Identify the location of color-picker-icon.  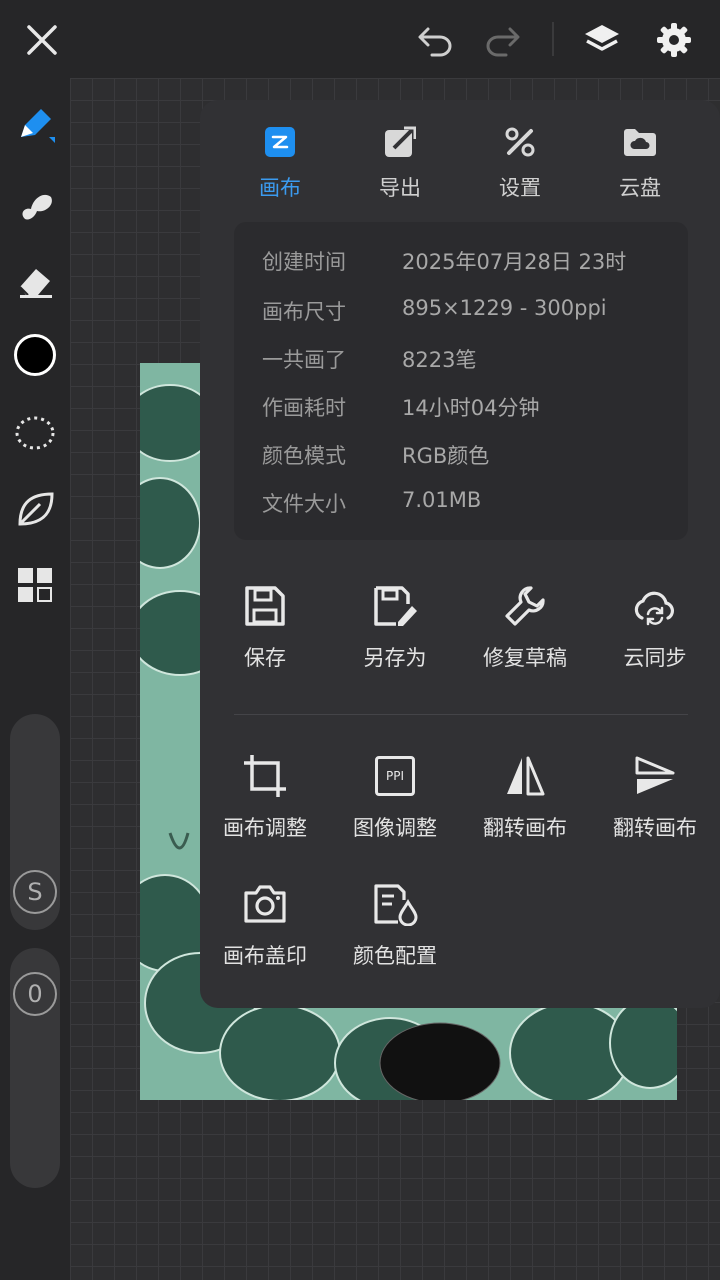
(35, 355).